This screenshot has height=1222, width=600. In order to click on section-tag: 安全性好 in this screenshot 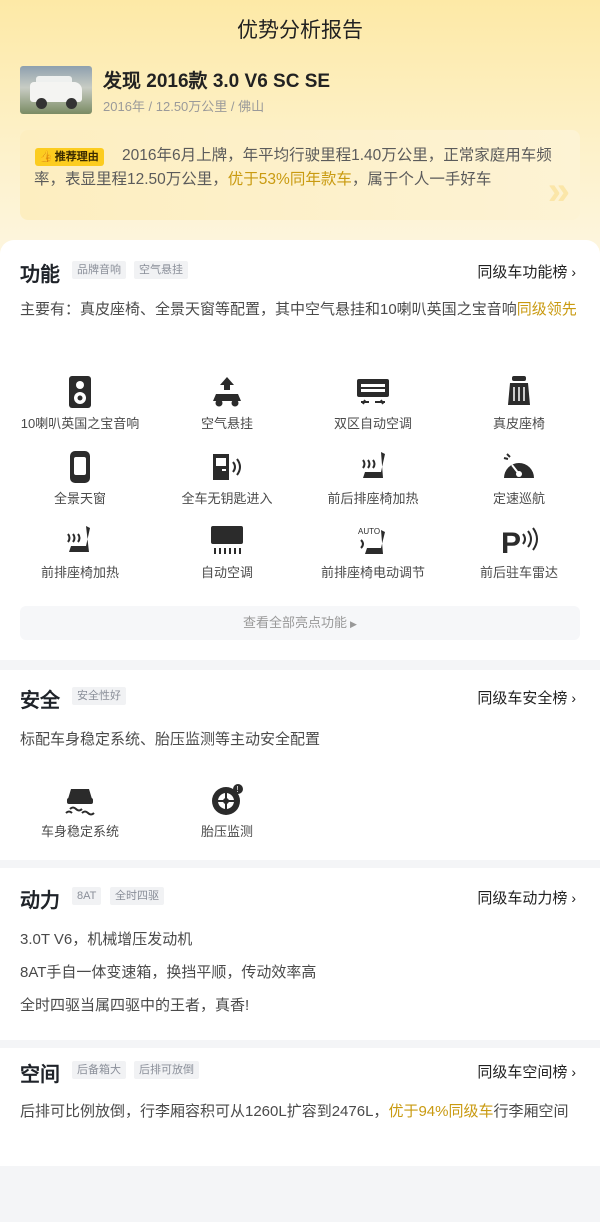, I will do `click(99, 696)`.